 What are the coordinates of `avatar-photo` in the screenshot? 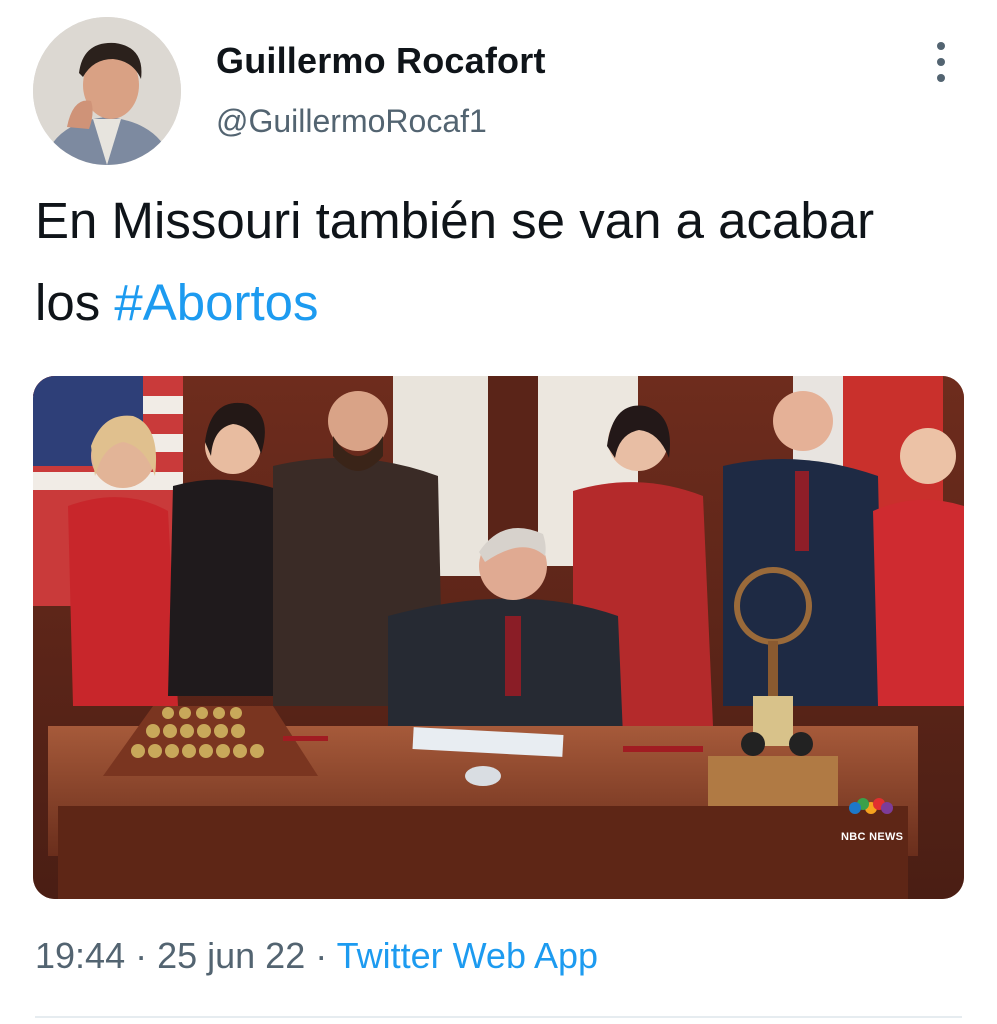 It's located at (107, 91).